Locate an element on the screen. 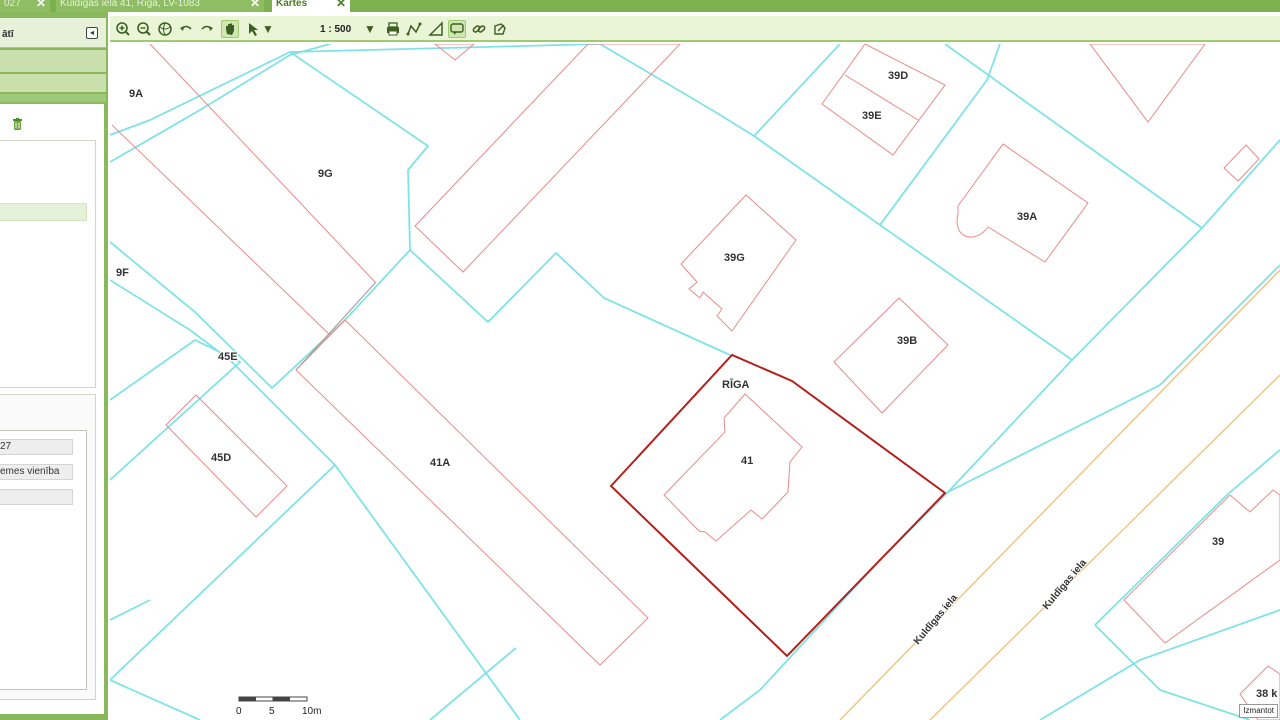  details-box: 27 emes vienība is located at coordinates (48, 547).